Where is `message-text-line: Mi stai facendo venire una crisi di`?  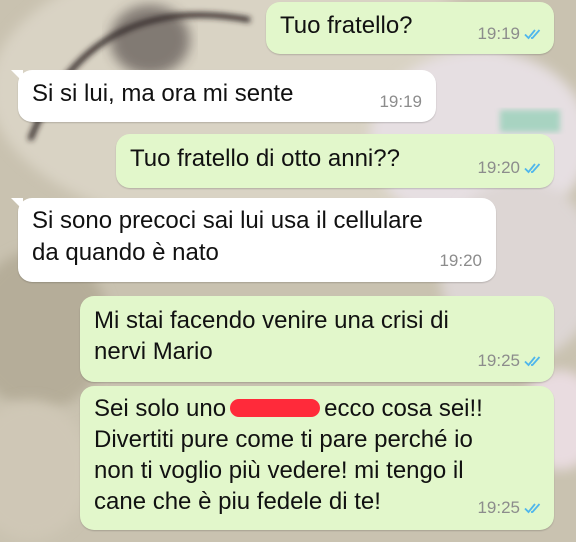
message-text-line: Mi stai facendo venire una crisi di is located at coordinates (271, 320).